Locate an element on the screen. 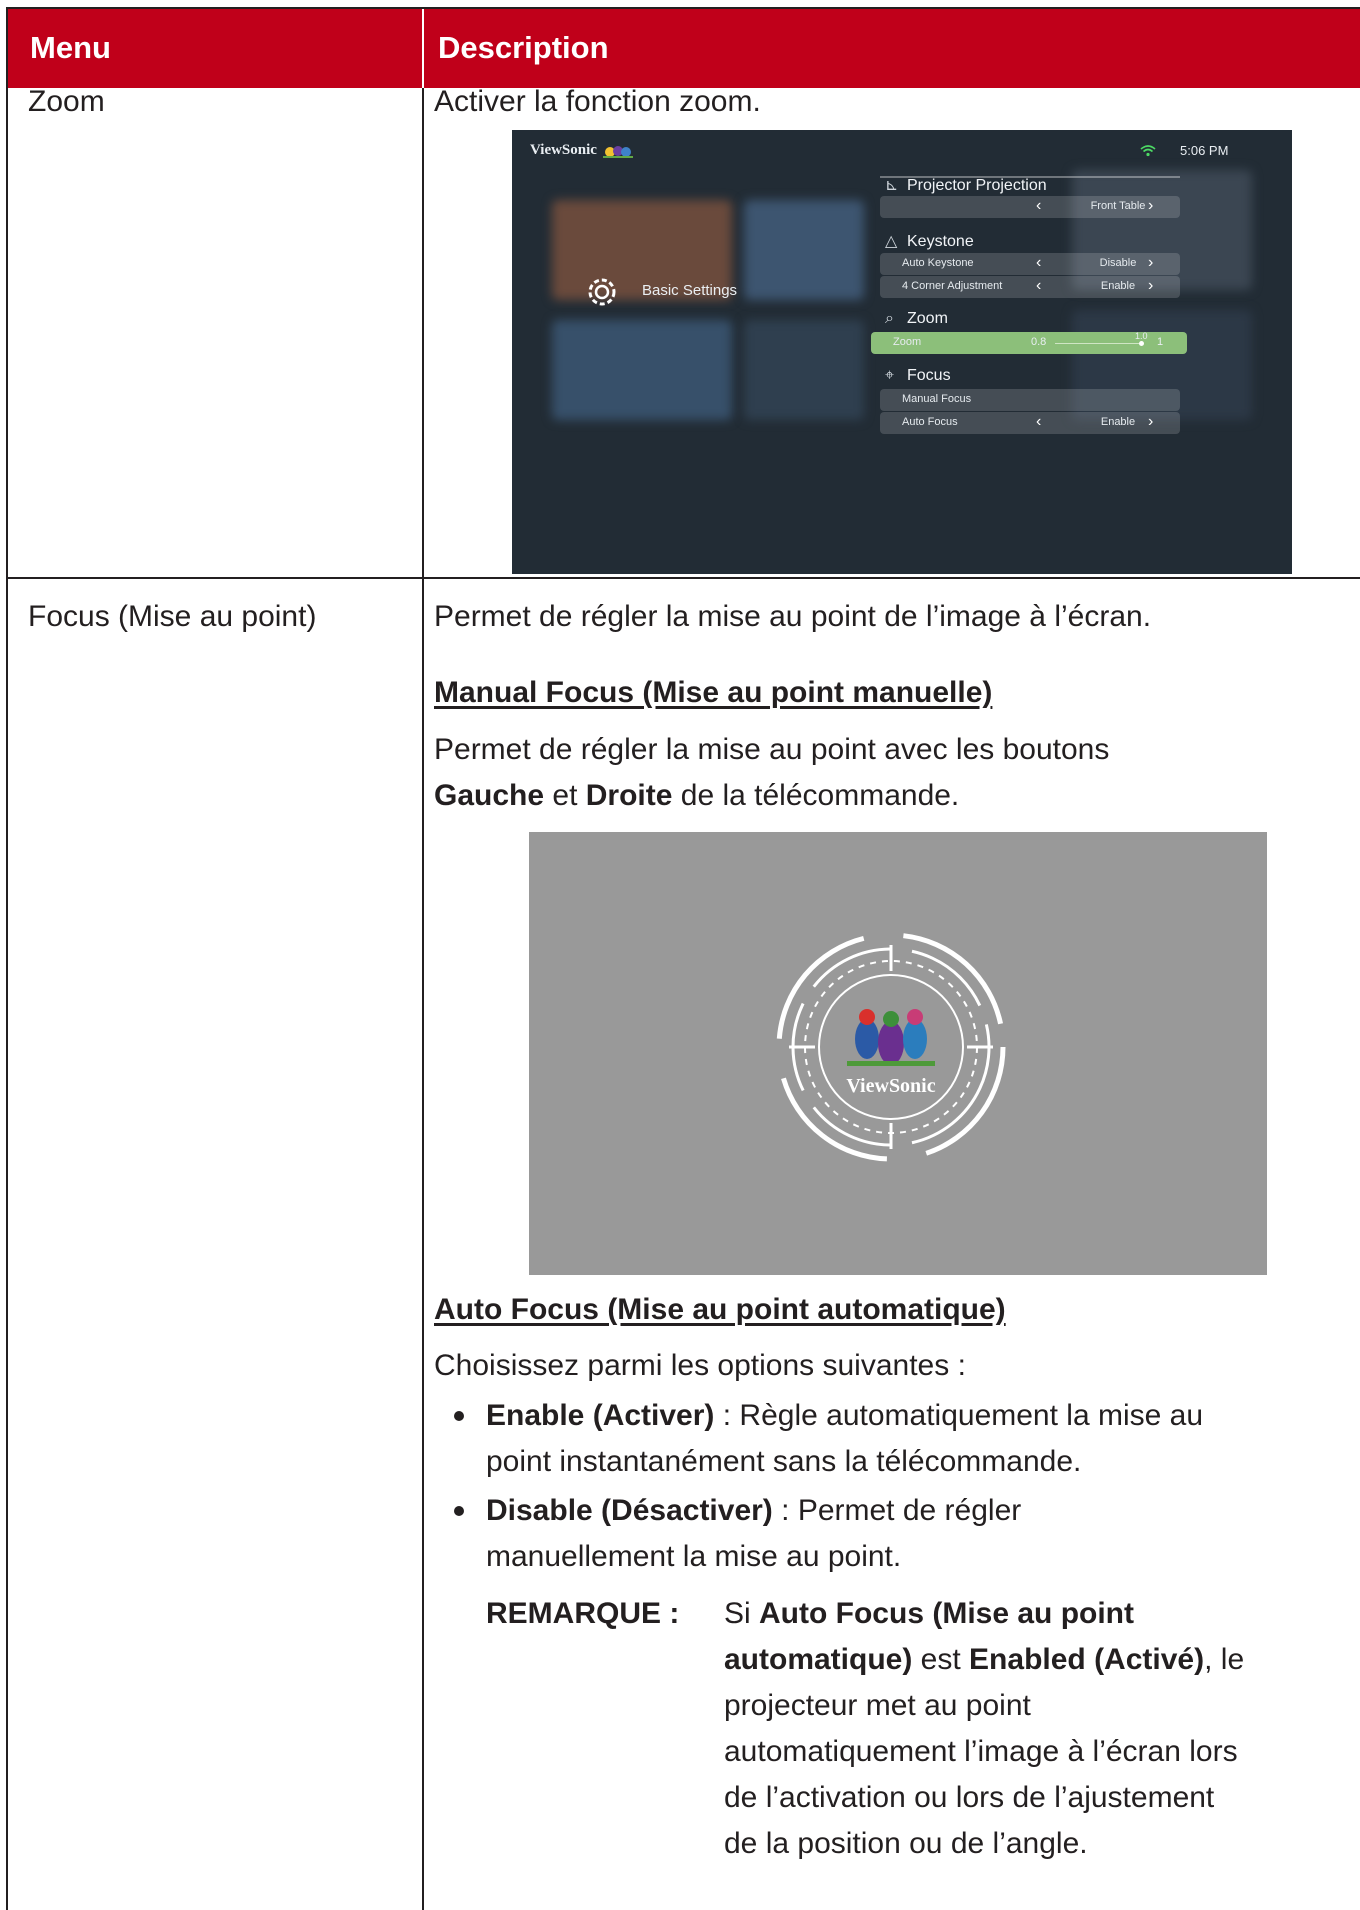 This screenshot has width=1360, height=1910. menu-zoom: Zoom is located at coordinates (66, 101).